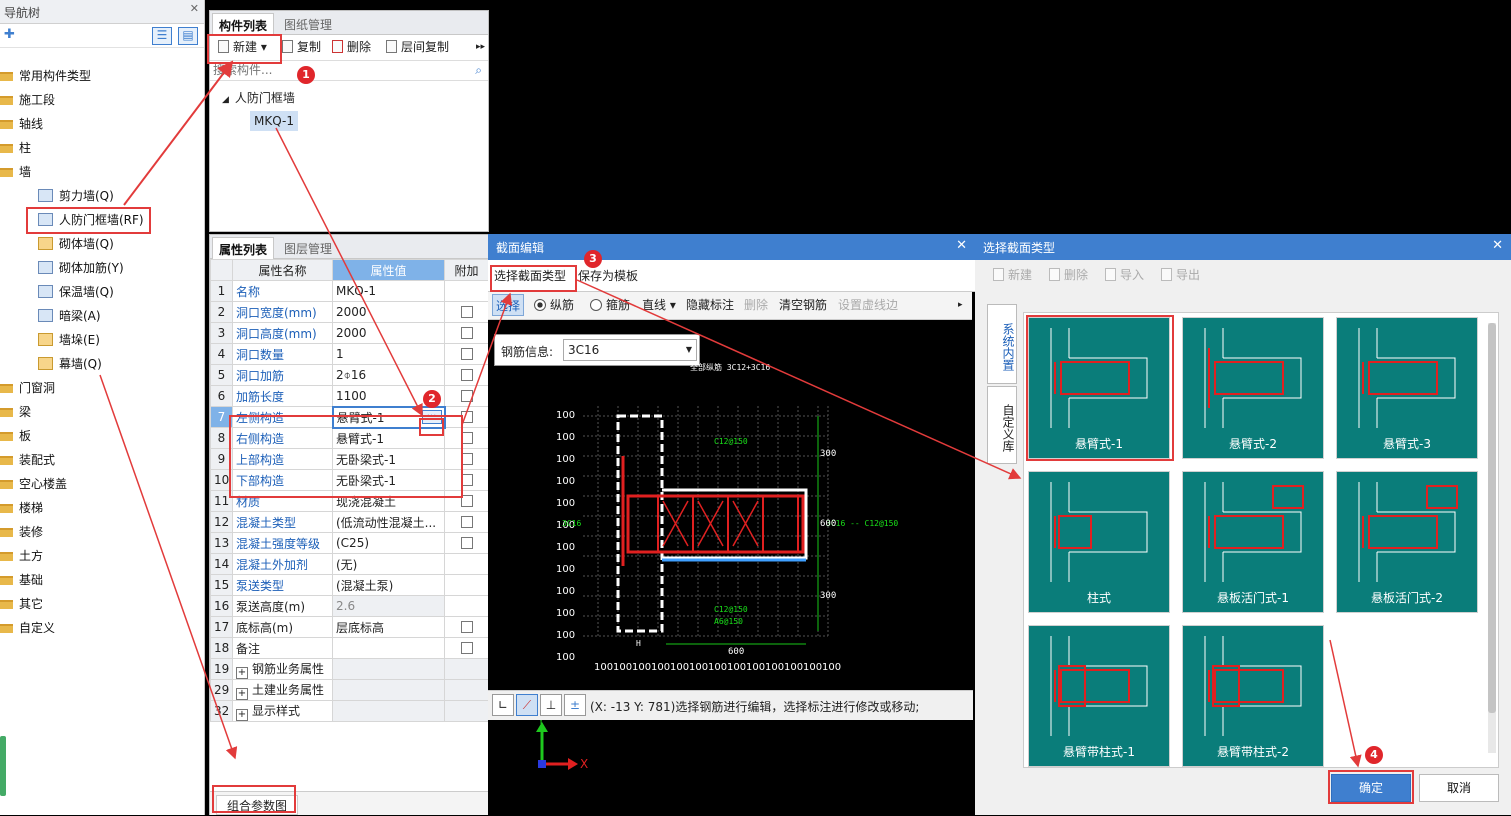 The width and height of the screenshot is (1511, 816). Describe the element at coordinates (1407, 542) in the screenshot. I see `section-card: 悬板活门式-2` at that location.